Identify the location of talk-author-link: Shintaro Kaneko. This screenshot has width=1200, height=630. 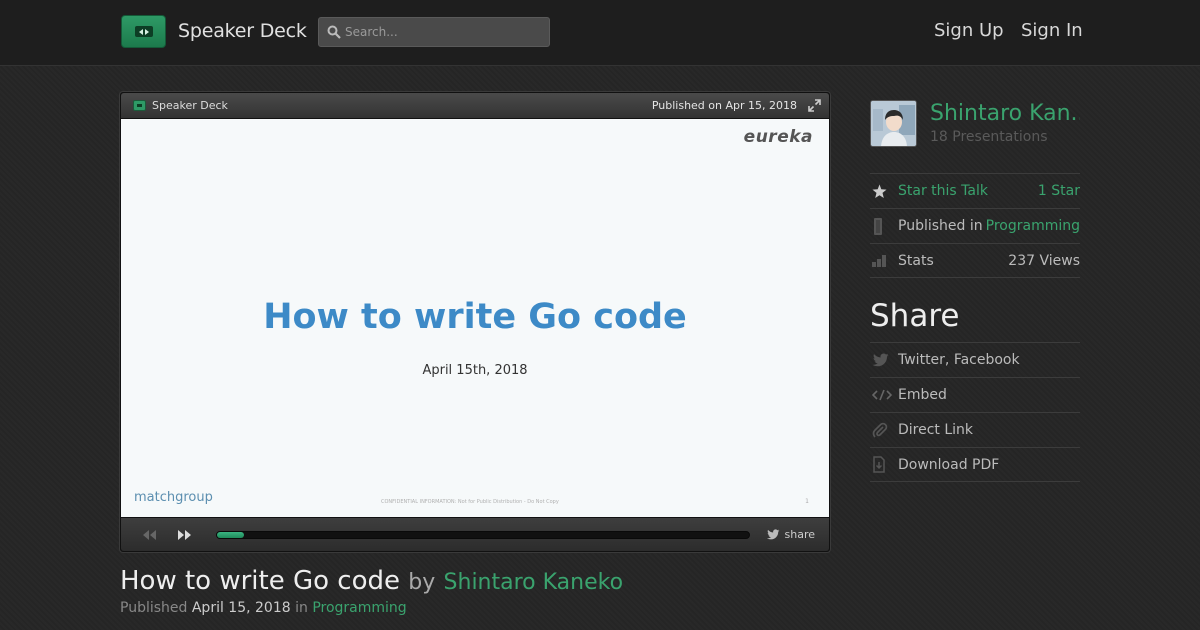
(534, 582).